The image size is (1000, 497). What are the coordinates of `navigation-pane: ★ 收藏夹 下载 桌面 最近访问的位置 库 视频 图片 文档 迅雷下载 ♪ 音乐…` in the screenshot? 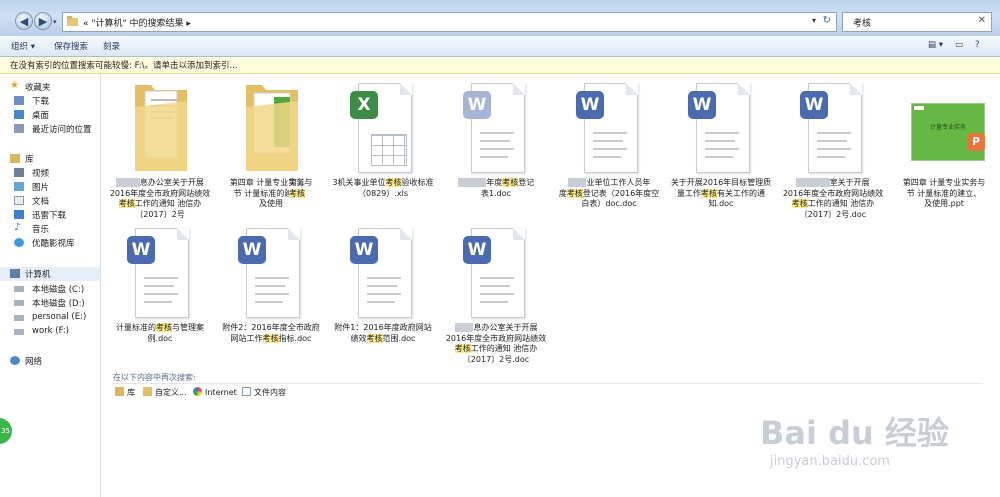 It's located at (50, 285).